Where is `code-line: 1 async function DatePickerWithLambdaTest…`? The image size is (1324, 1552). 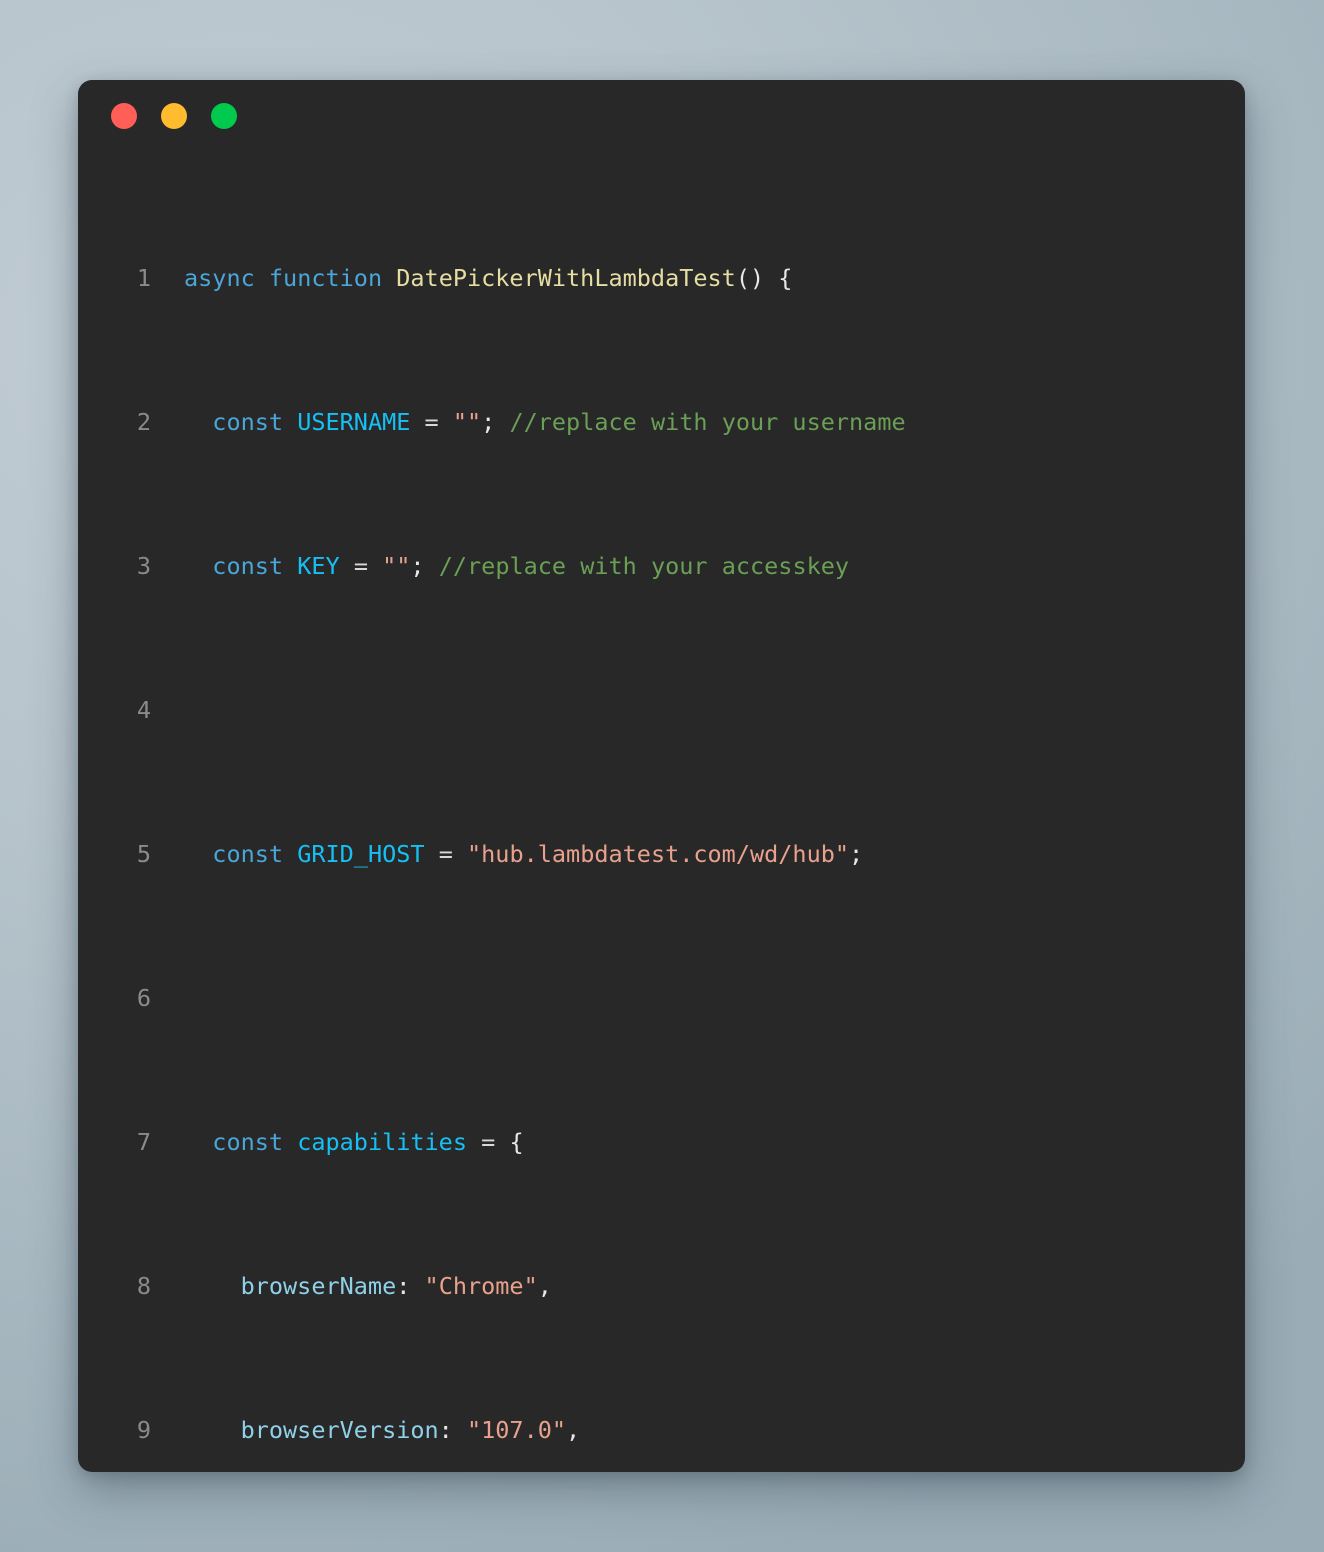
code-line: 1 async function DatePickerWithLambdaTest… is located at coordinates (661, 278).